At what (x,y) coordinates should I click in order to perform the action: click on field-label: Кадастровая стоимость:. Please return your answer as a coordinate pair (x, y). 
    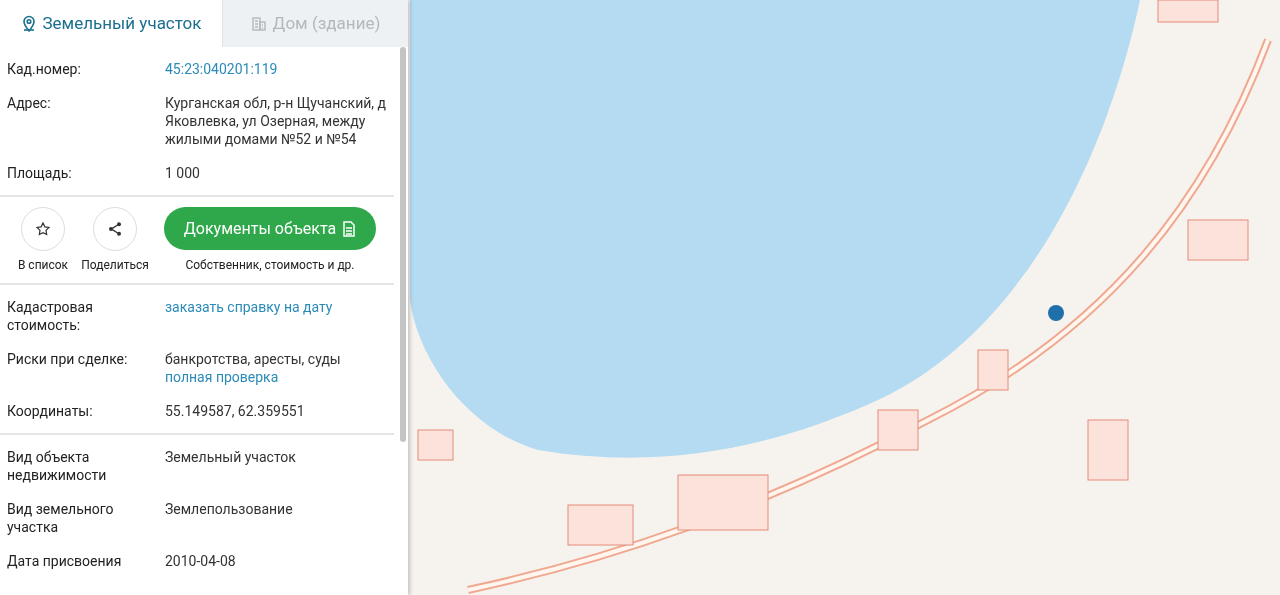
    Looking at the image, I should click on (50, 316).